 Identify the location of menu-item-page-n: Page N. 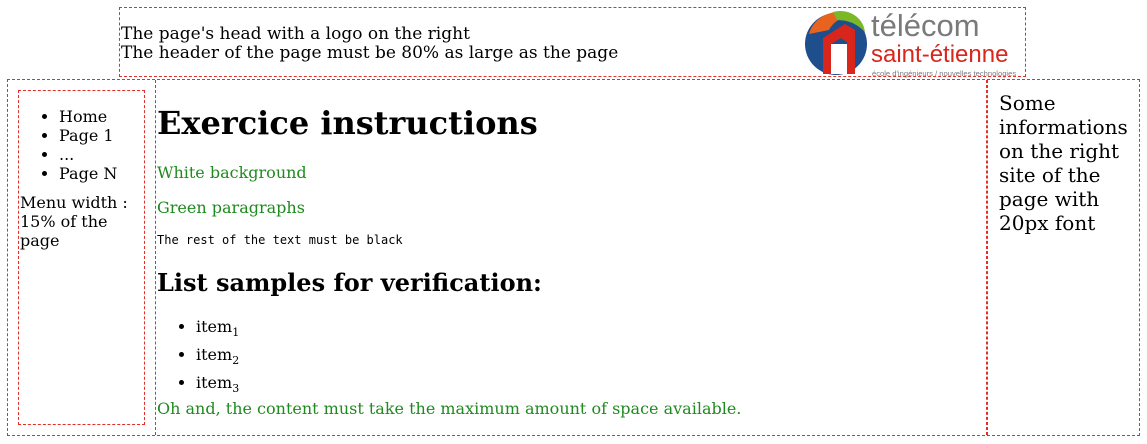
(101, 173).